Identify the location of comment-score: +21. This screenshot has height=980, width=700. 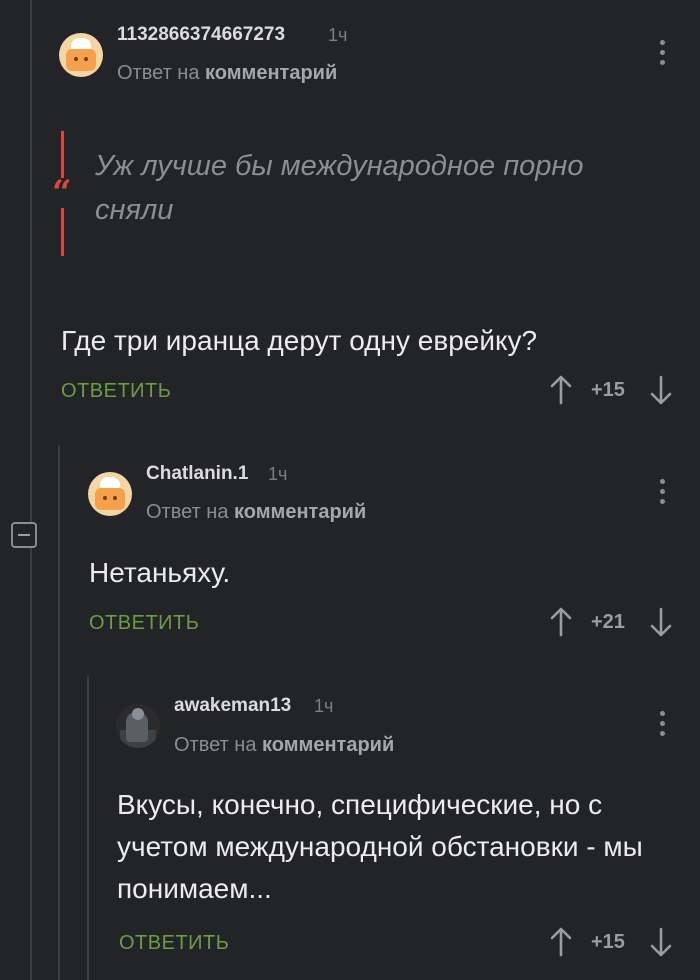
(608, 622).